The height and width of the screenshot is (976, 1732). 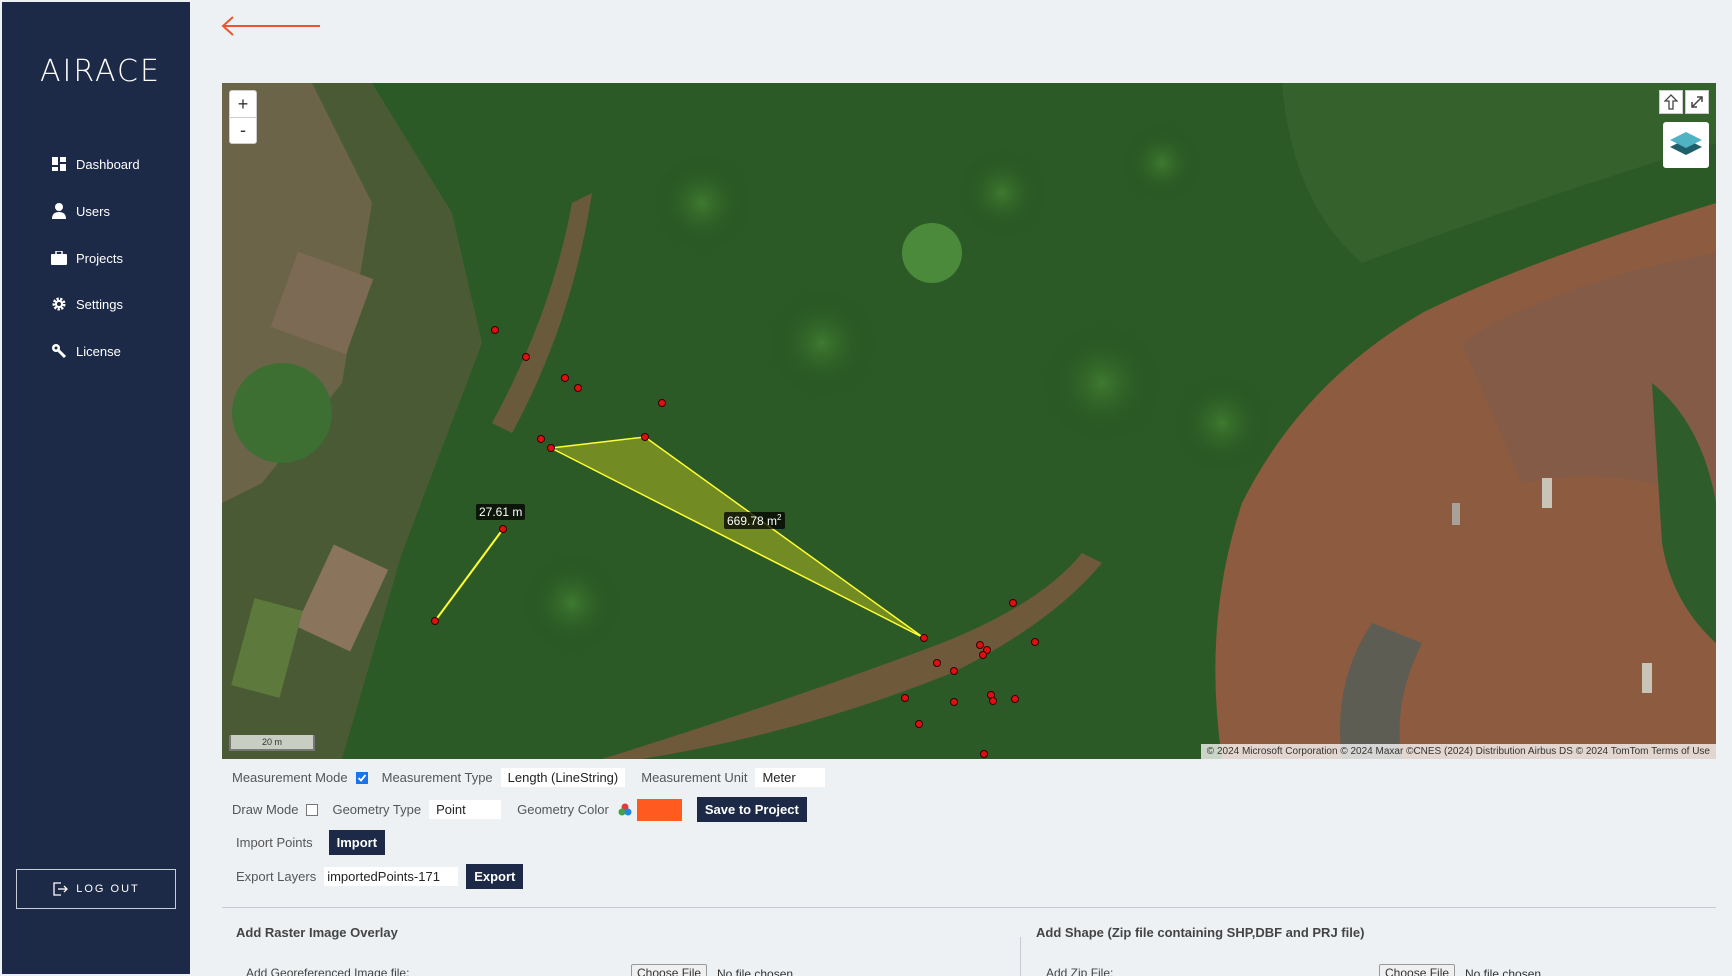 What do you see at coordinates (790, 777) in the screenshot?
I see `measurement-unit-select: Meter` at bounding box center [790, 777].